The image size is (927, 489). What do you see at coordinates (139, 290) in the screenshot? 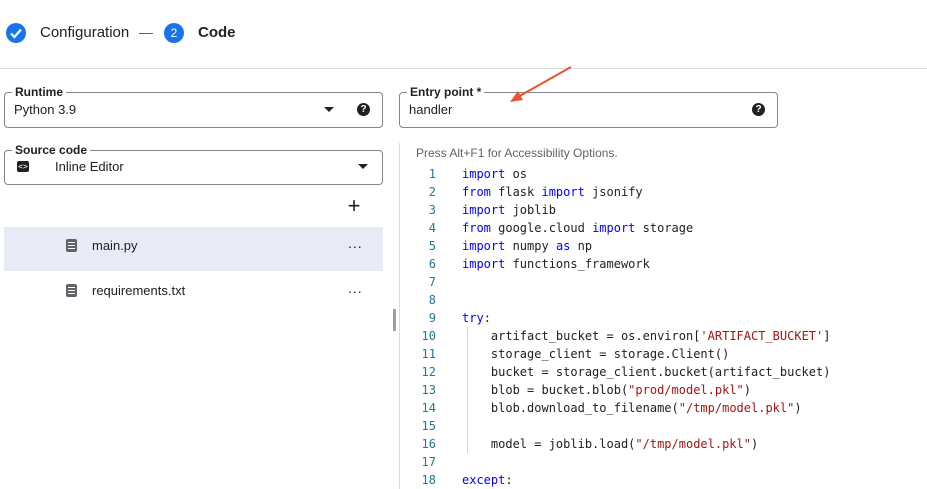
I see `file-name: requirements.txt` at bounding box center [139, 290].